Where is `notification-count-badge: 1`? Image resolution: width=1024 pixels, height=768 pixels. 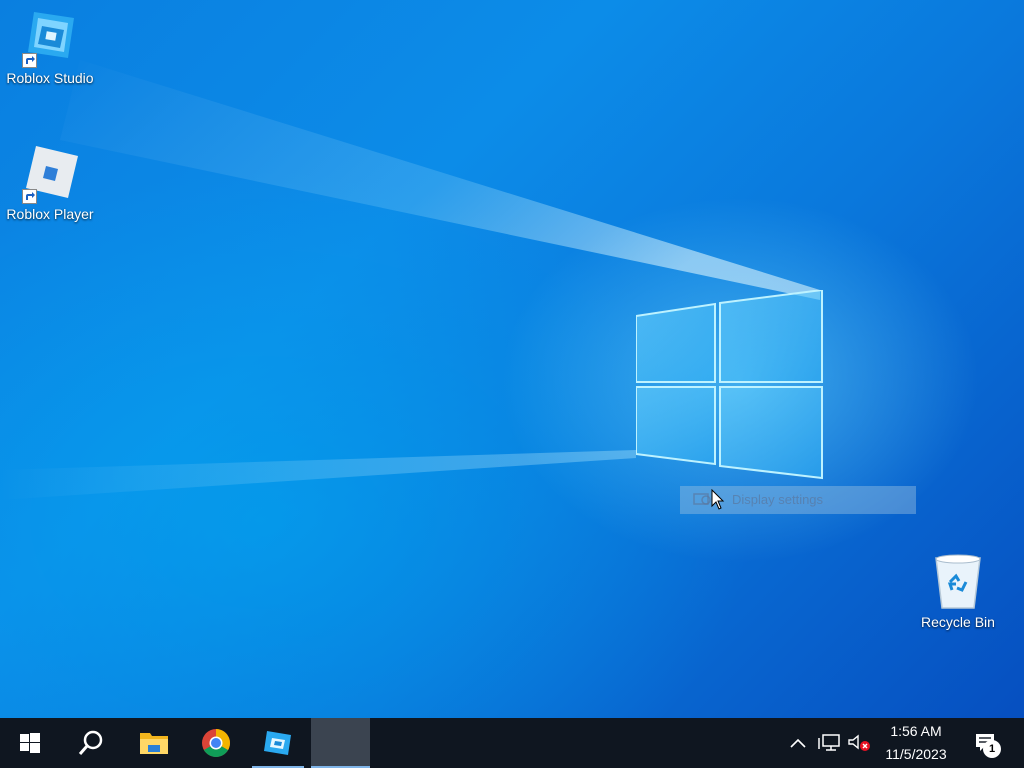 notification-count-badge: 1 is located at coordinates (992, 749).